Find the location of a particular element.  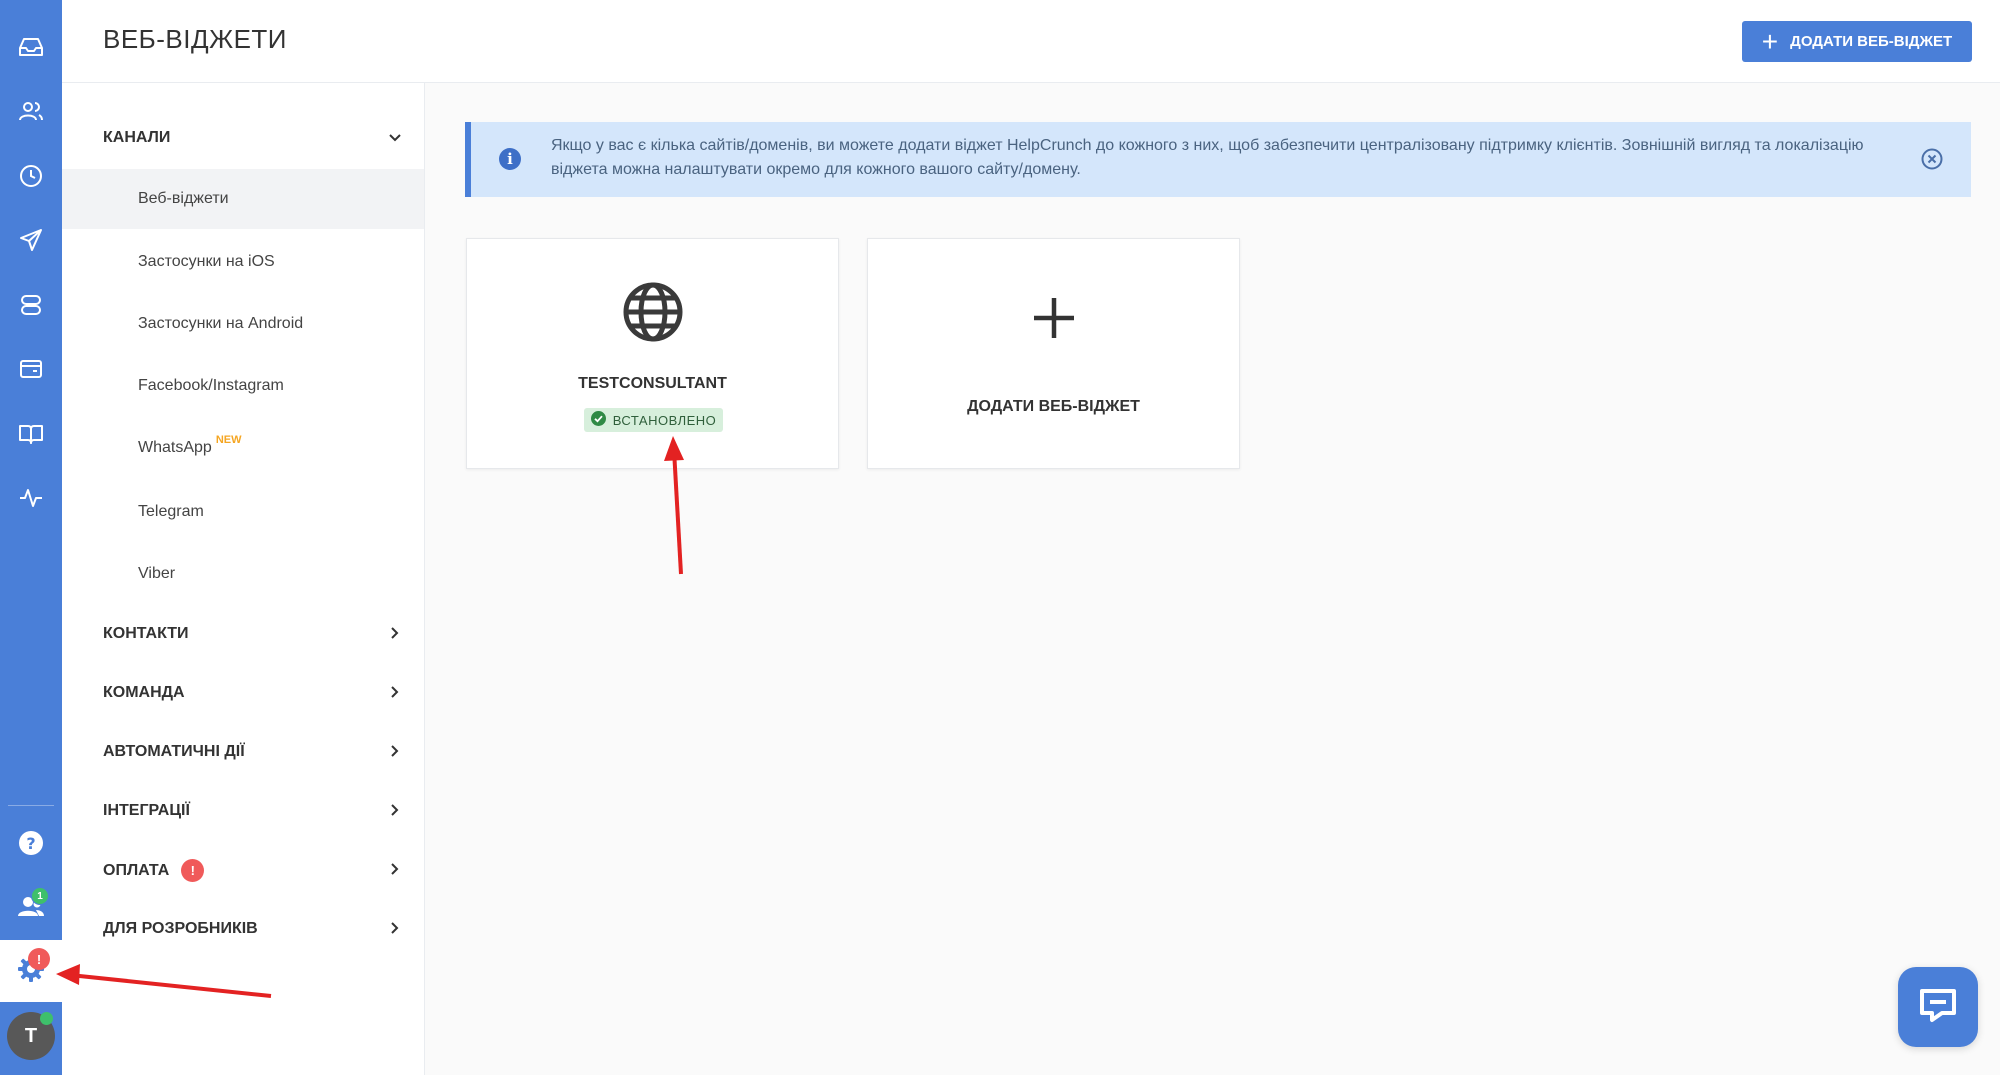

sidebar-group-automation: АВТОМАТИЧНІ ДІЇ is located at coordinates (174, 752).